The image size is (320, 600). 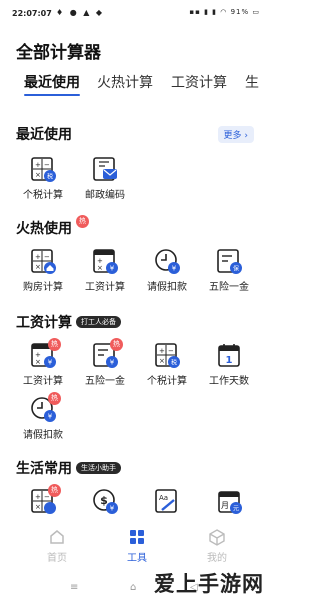 I want to click on cube-icon, so click(x=217, y=537).